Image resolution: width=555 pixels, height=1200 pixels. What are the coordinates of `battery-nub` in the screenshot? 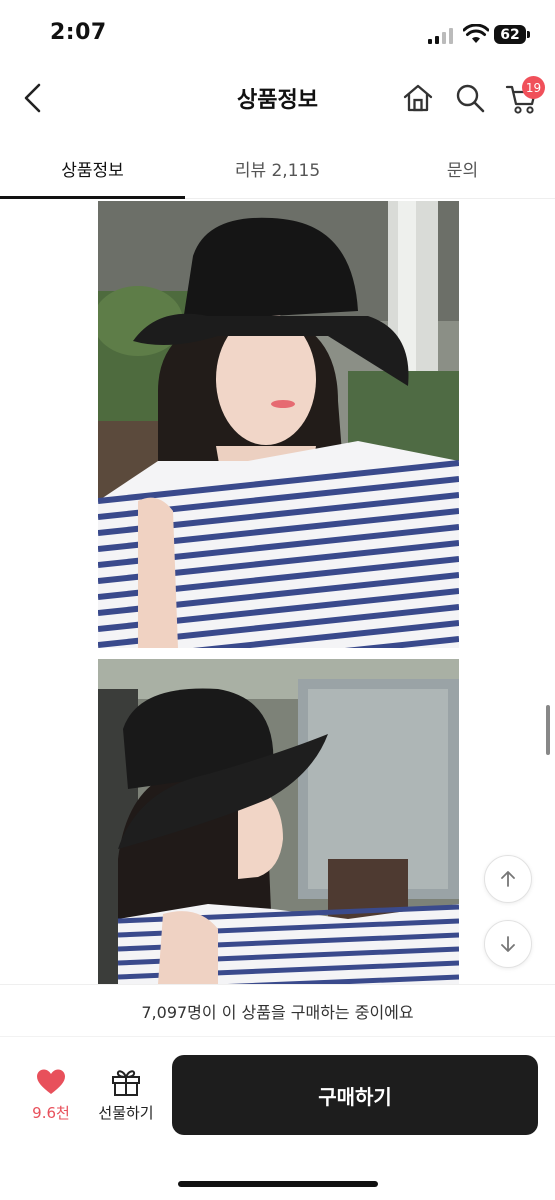 It's located at (528, 34).